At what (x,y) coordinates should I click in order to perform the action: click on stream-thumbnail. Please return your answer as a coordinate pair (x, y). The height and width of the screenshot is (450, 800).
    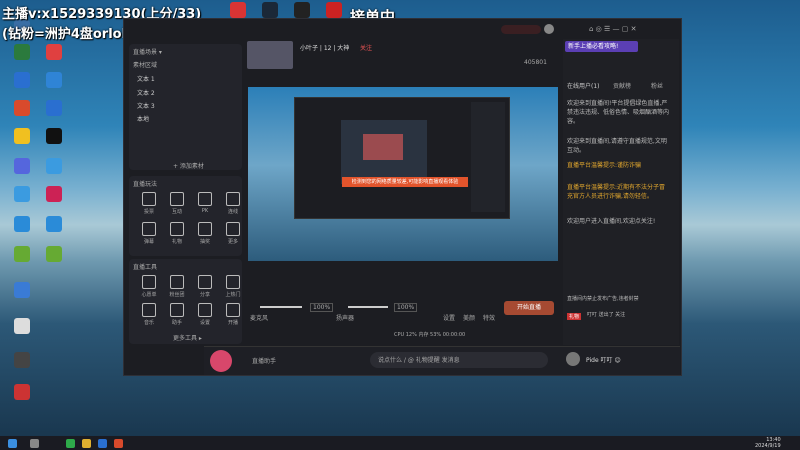
    Looking at the image, I should click on (270, 55).